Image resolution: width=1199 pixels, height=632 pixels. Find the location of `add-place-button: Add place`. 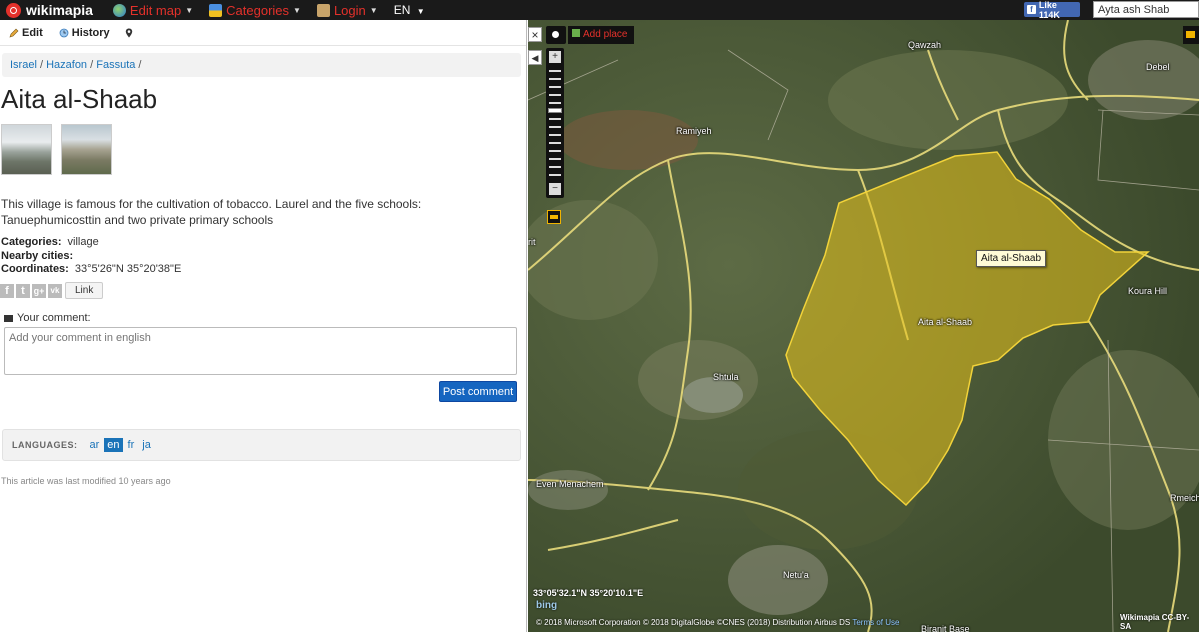

add-place-button: Add place is located at coordinates (601, 35).